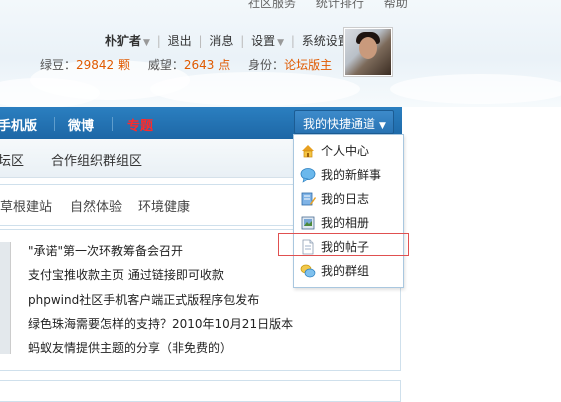 Image resolution: width=561 pixels, height=402 pixels. I want to click on photo-album-icon, so click(308, 223).